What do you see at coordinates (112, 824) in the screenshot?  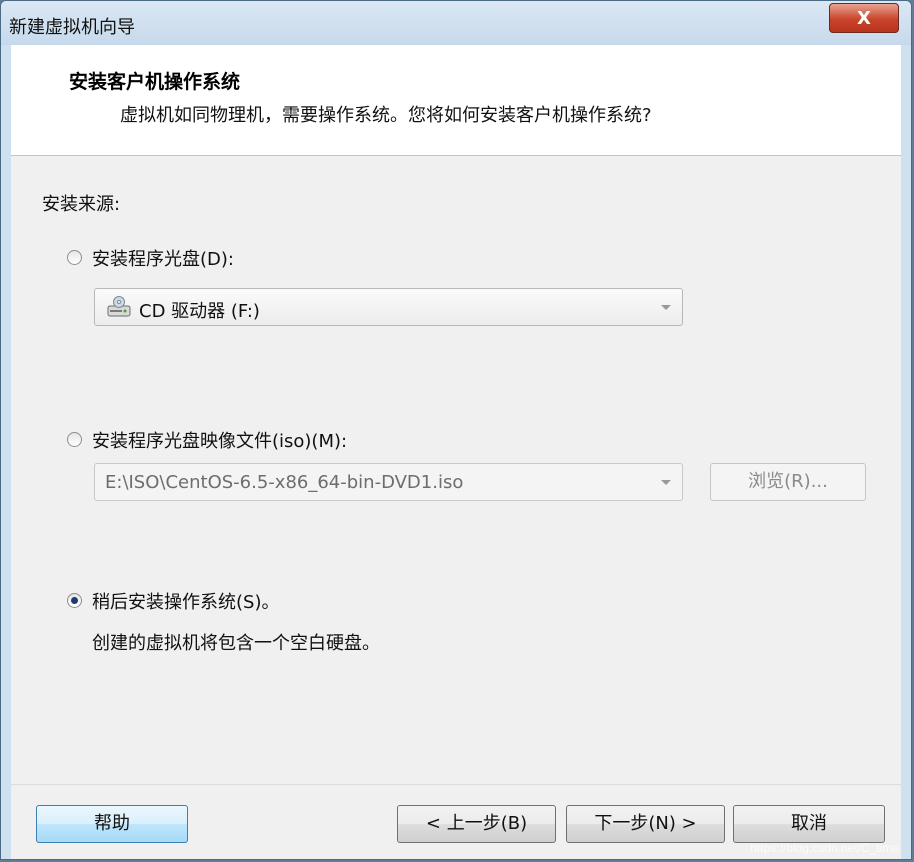 I see `help-button: 帮助` at bounding box center [112, 824].